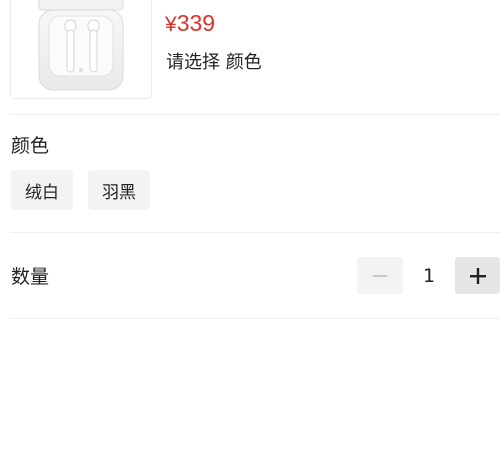 The width and height of the screenshot is (500, 474). I want to click on product-image, so click(81, 49).